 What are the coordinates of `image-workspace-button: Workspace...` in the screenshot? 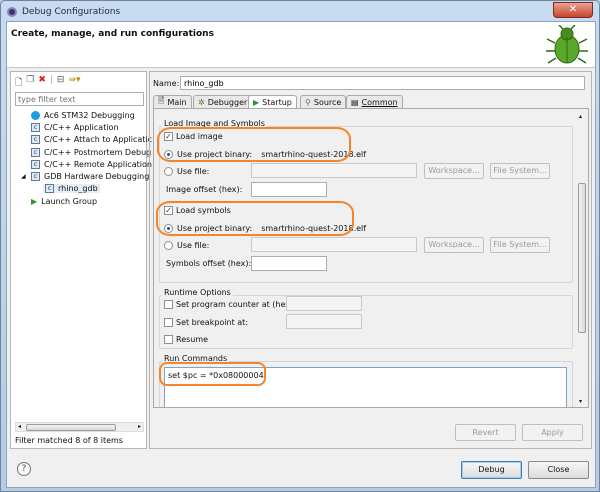 It's located at (454, 171).